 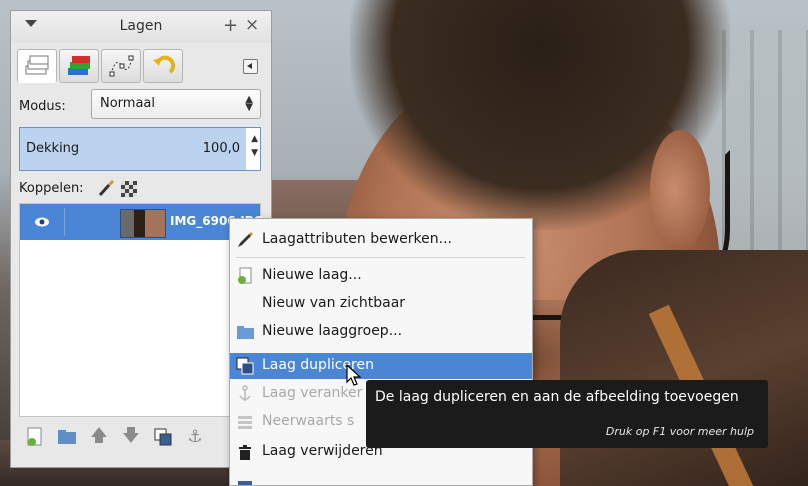 I want to click on opacity-slider: Dekking 100,0 ▲ ▼, so click(x=140, y=149).